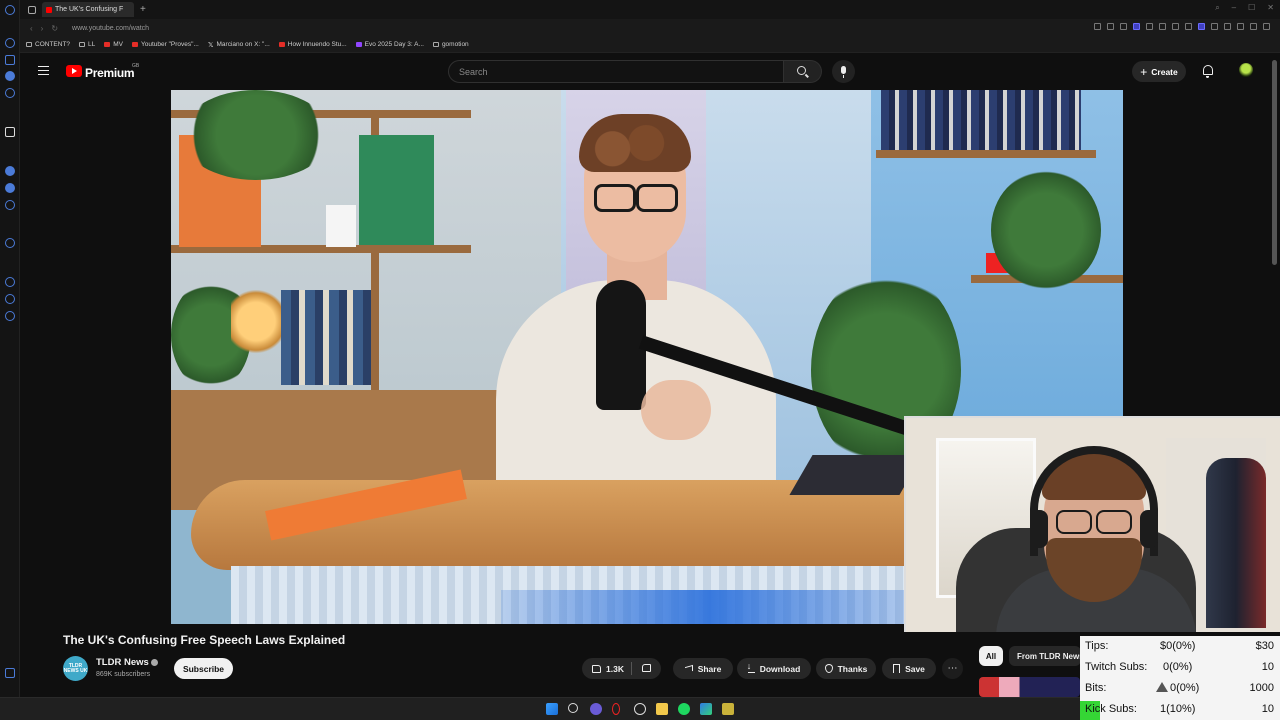 The width and height of the screenshot is (1280, 720). Describe the element at coordinates (540, 708) in the screenshot. I see `windows-taskbar` at that location.